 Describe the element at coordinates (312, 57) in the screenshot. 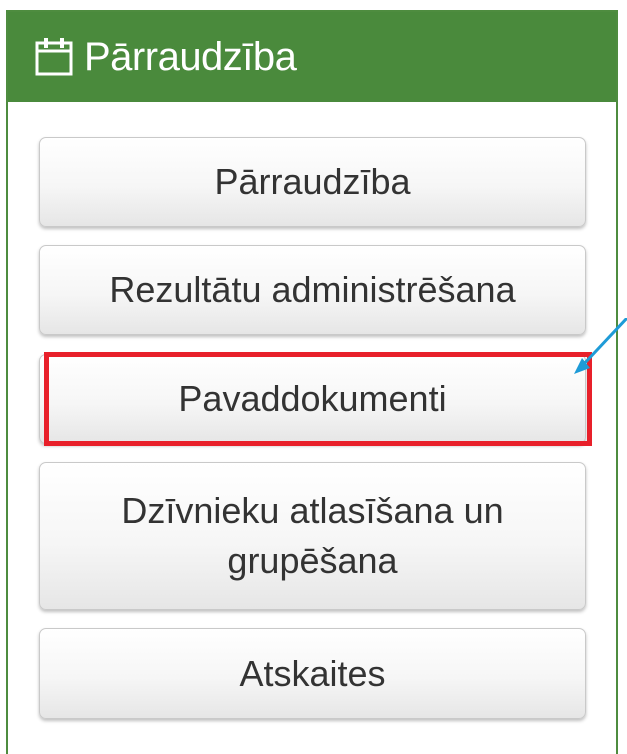

I see `panel-header: Pārraudzība` at that location.